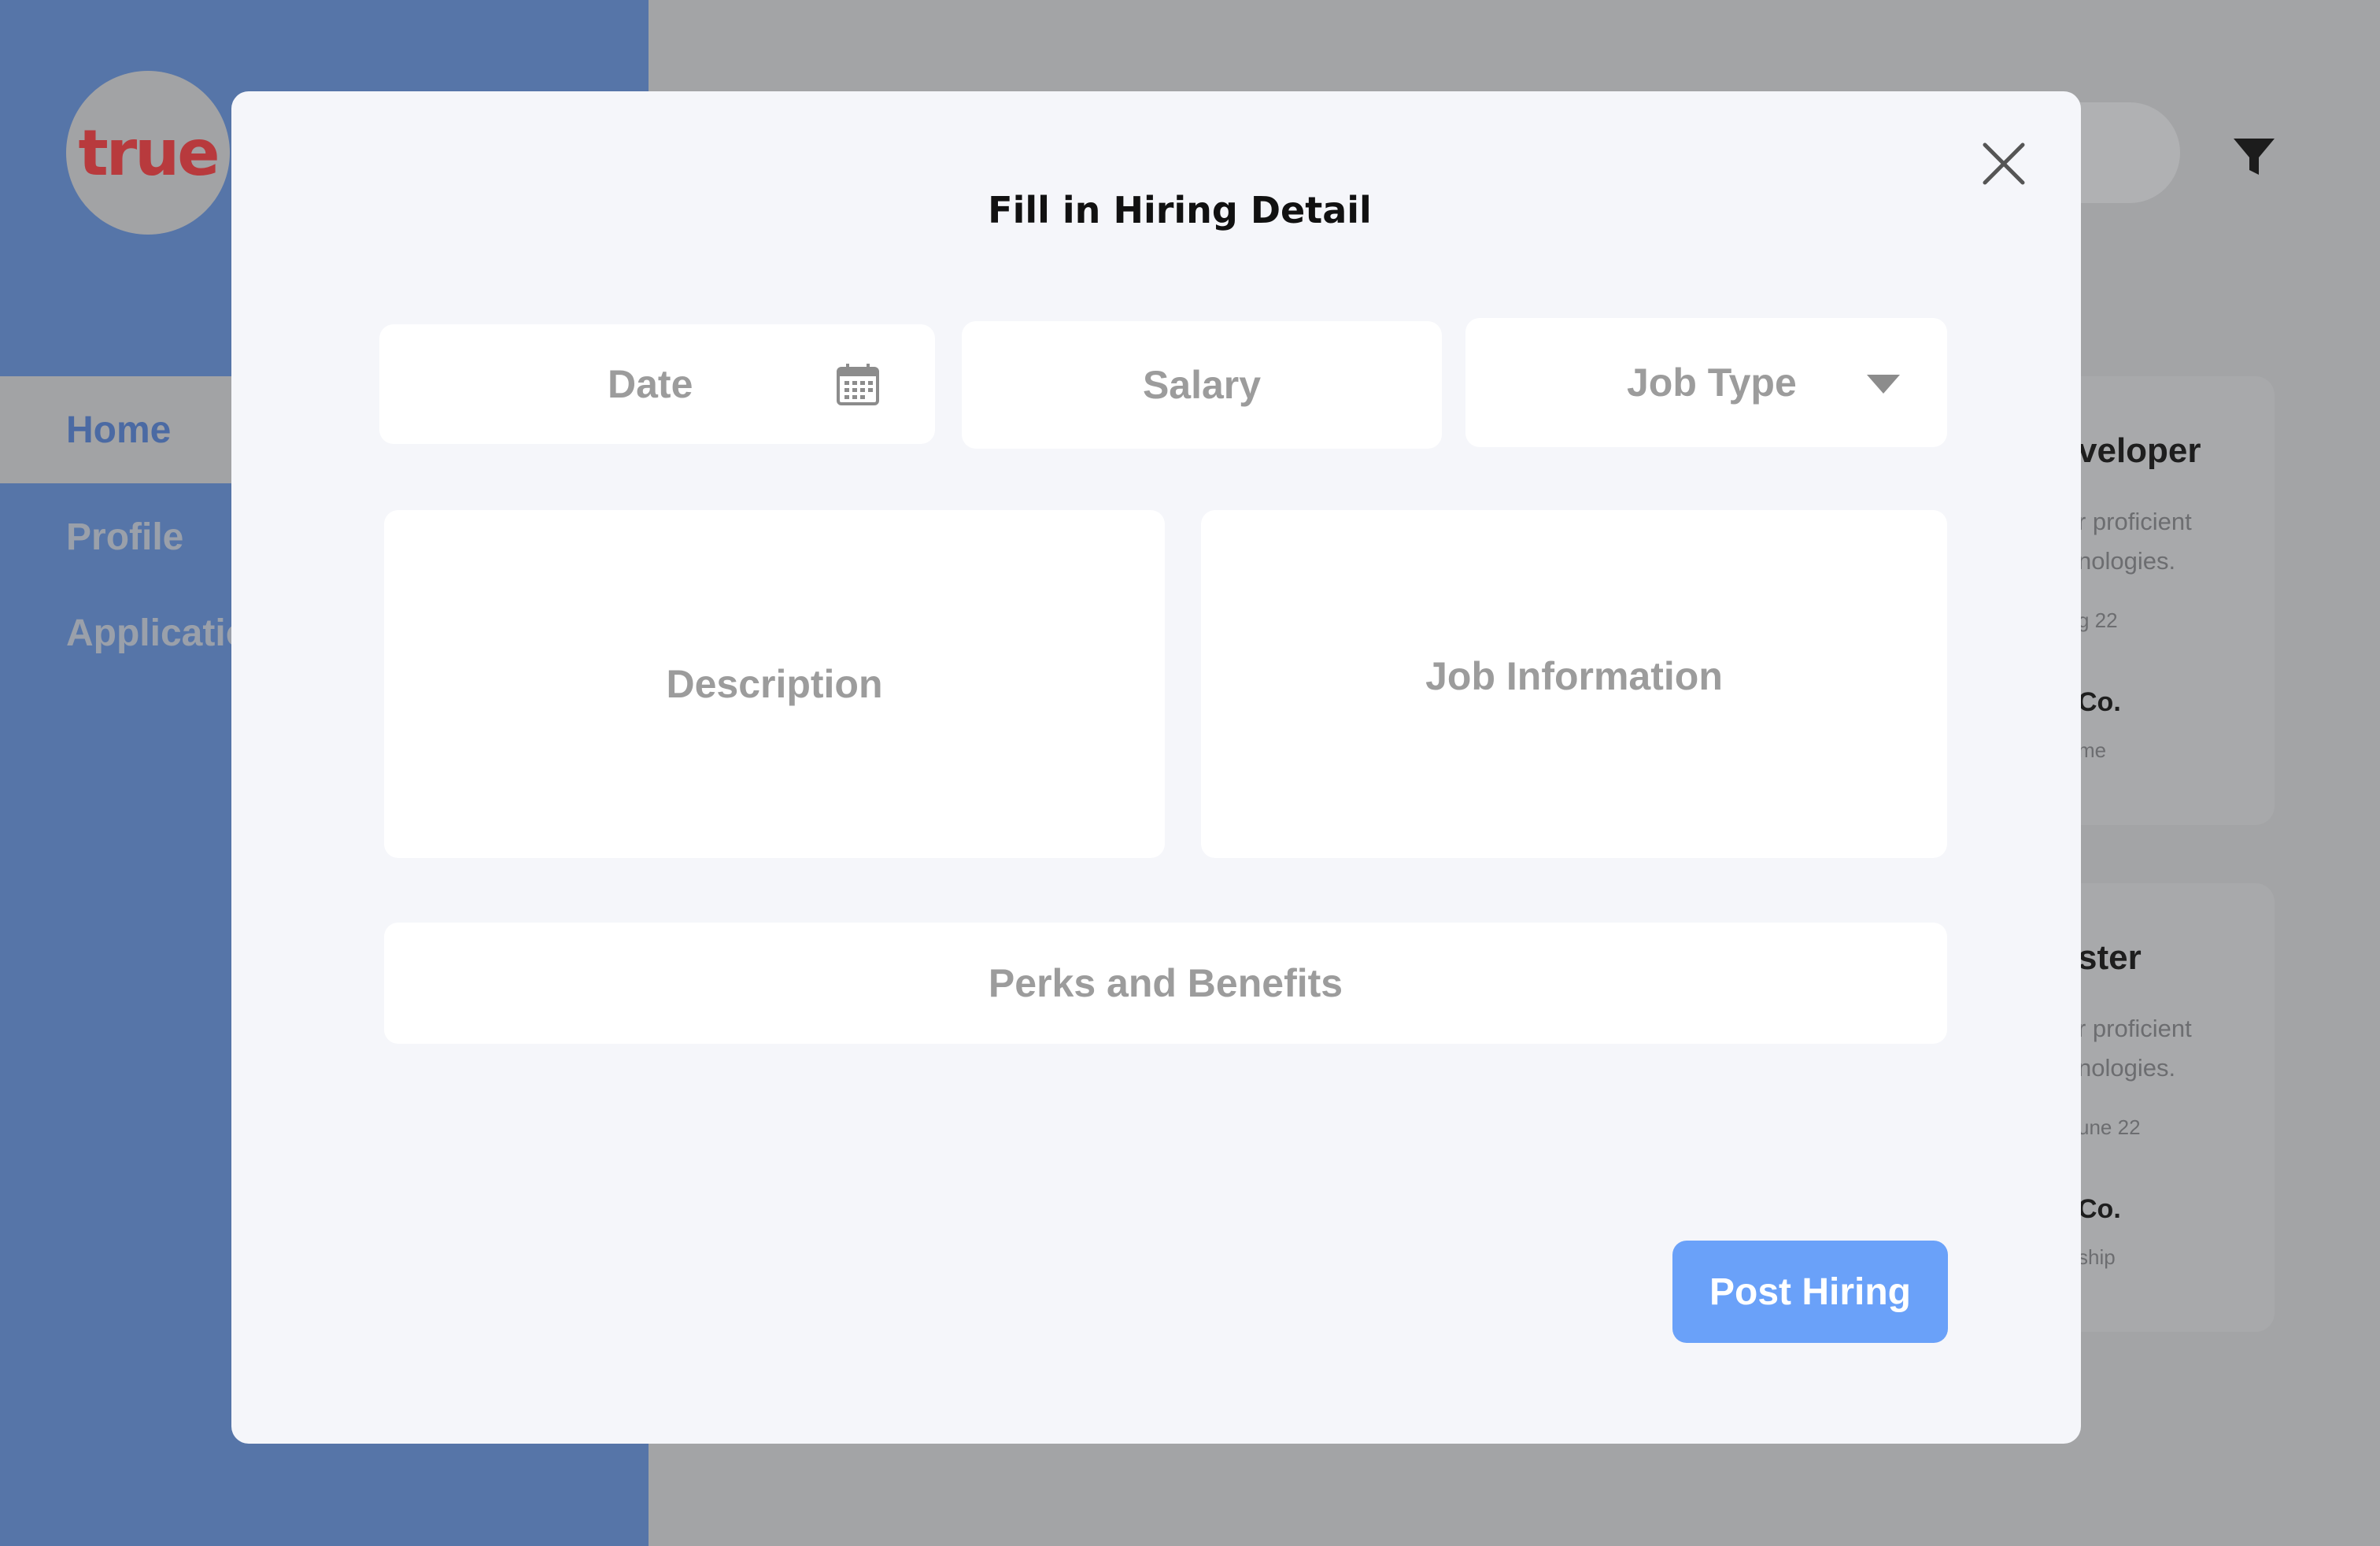 The image size is (2380, 1546). I want to click on date-field: Date, so click(657, 384).